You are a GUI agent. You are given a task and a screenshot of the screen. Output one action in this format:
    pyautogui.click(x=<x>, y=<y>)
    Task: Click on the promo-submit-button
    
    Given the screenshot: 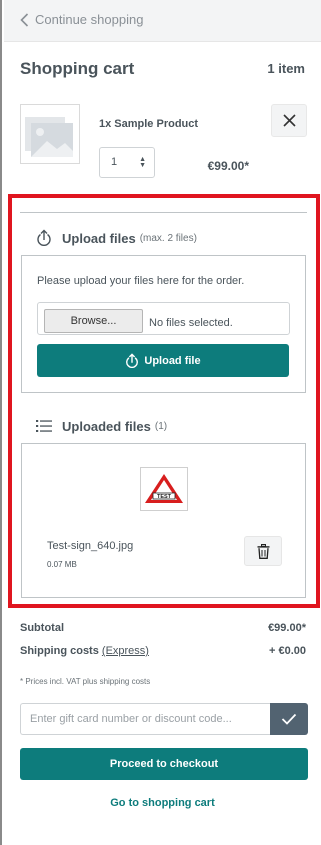 What is the action you would take?
    pyautogui.click(x=289, y=719)
    